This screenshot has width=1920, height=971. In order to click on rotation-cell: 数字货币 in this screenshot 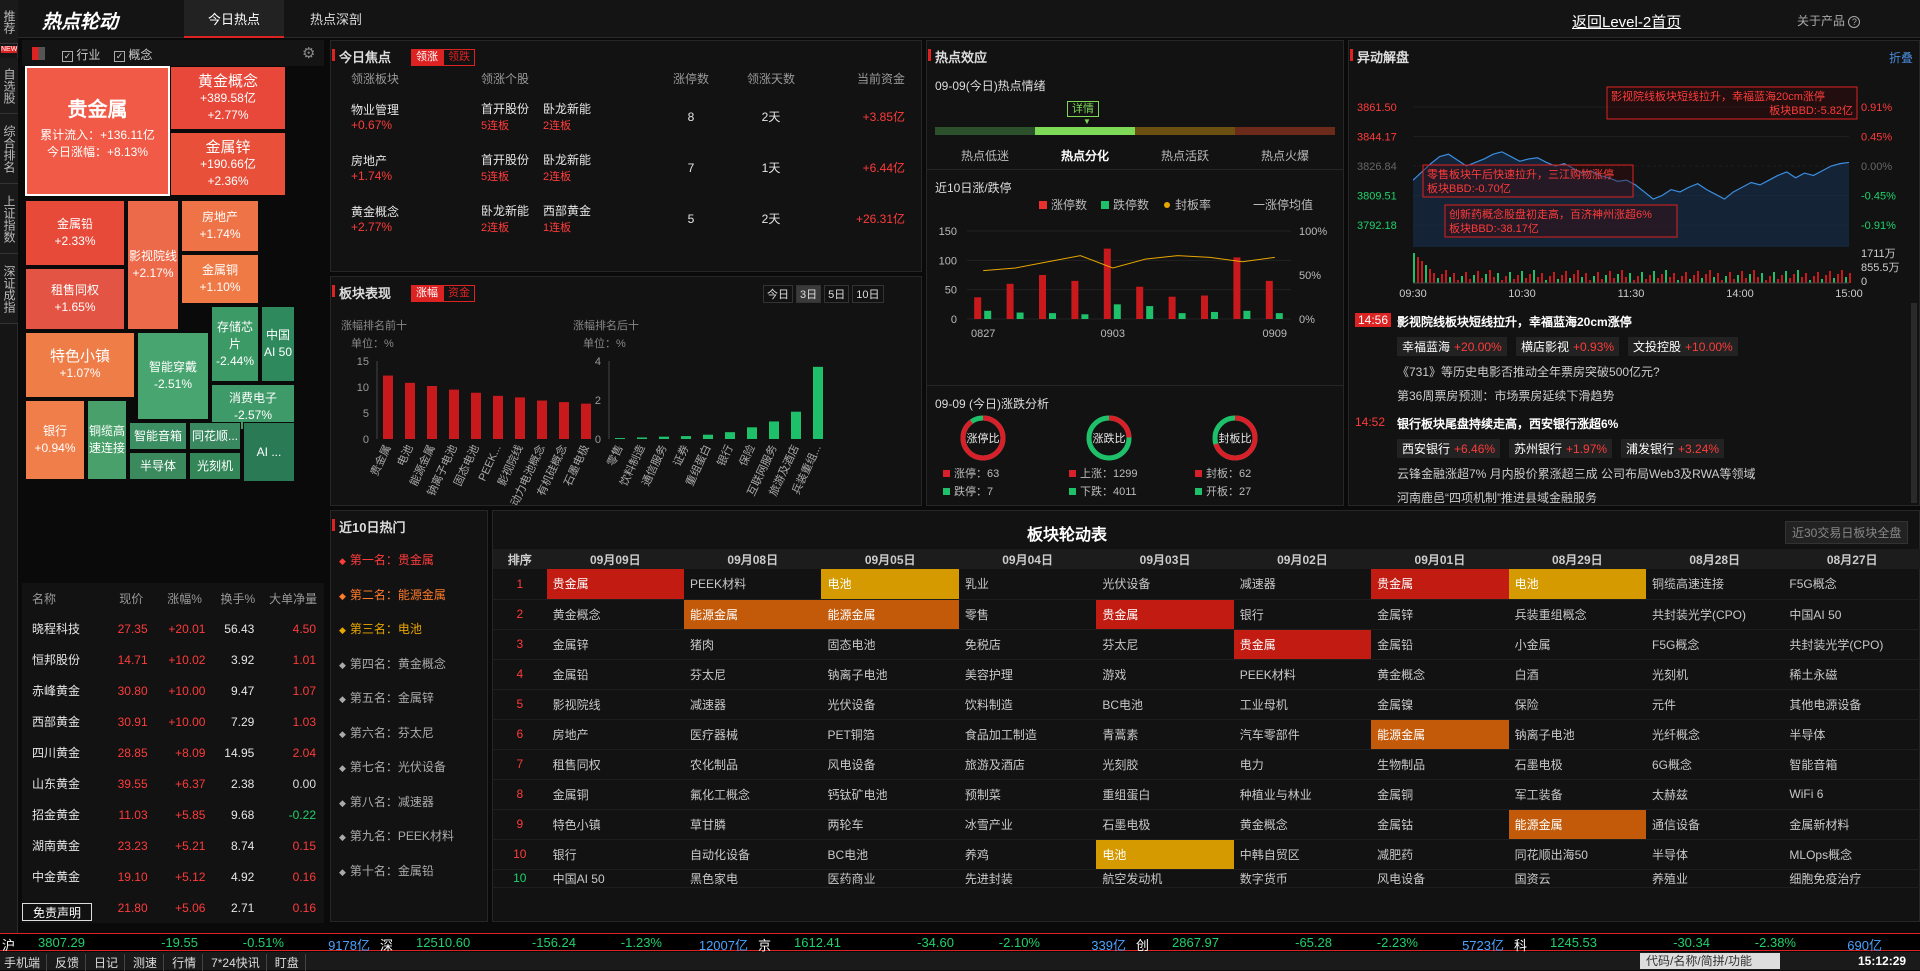, I will do `click(1302, 878)`.